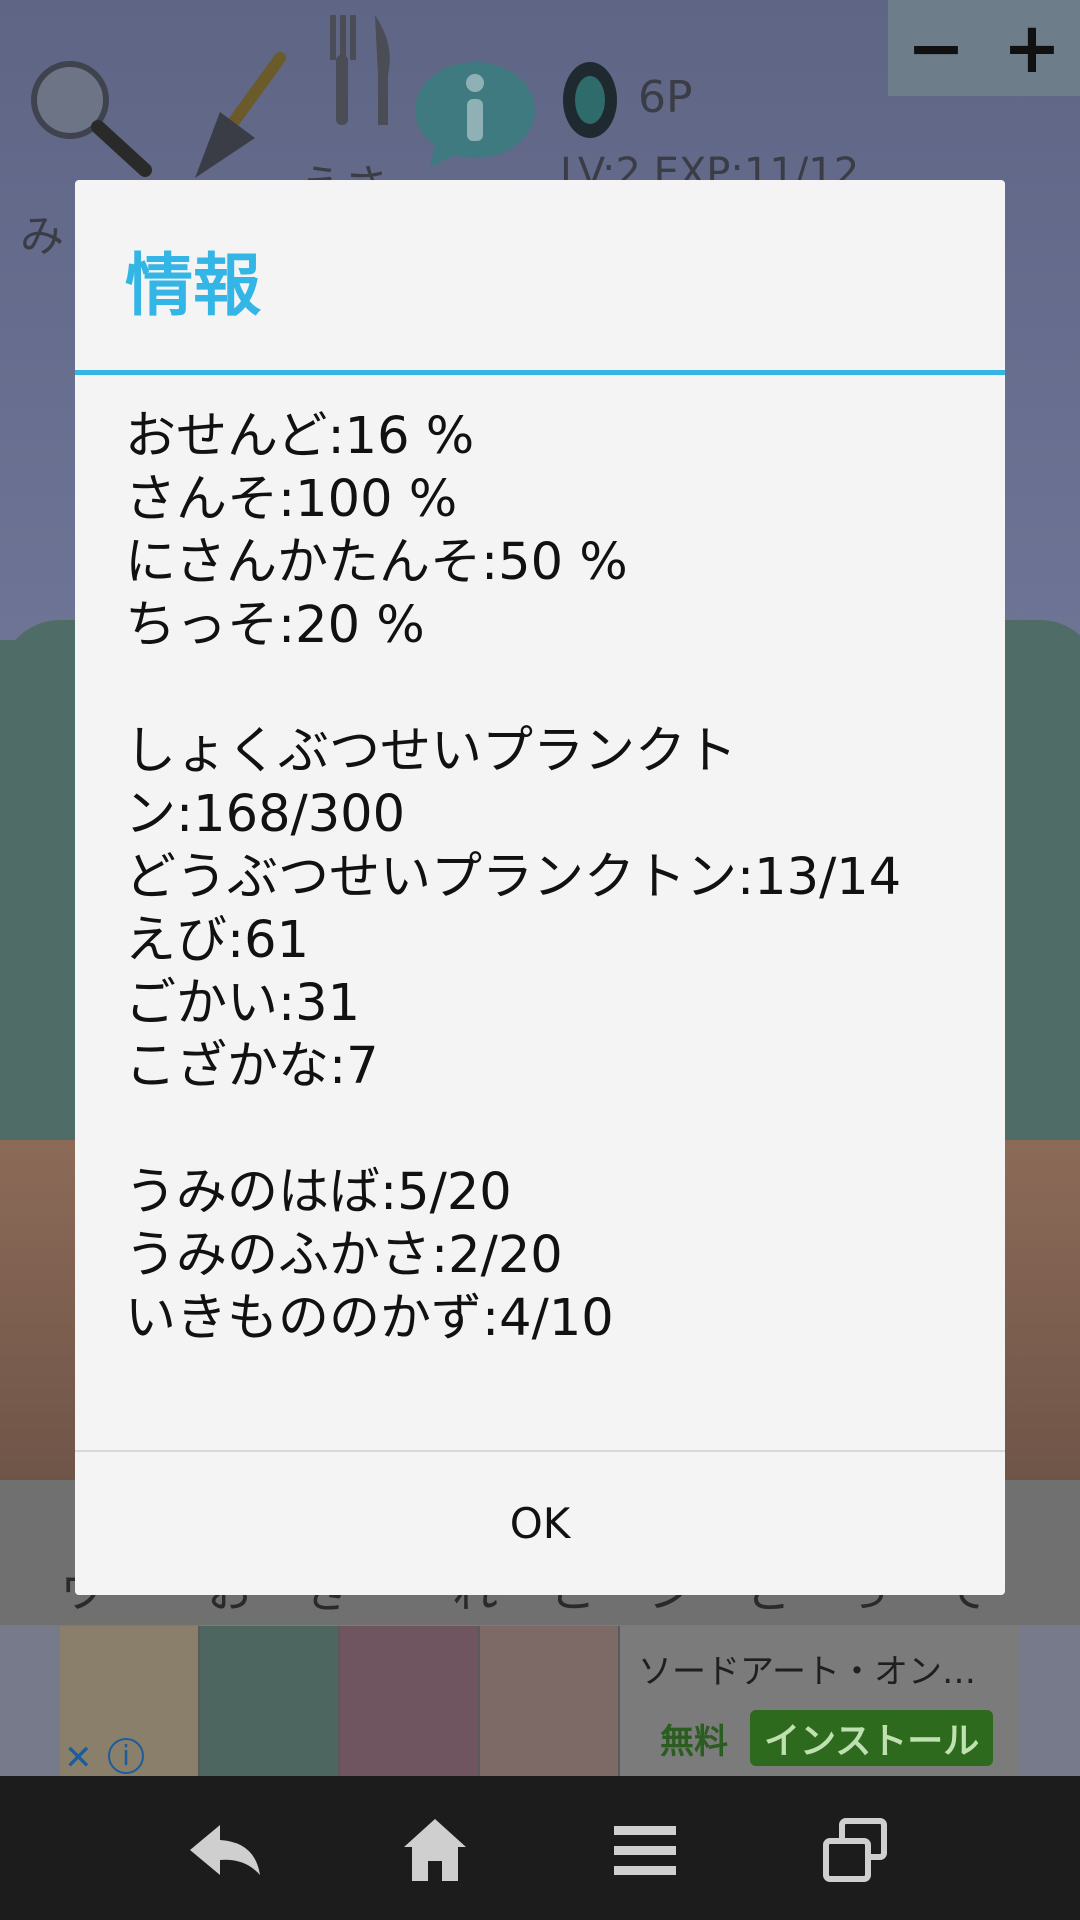 The height and width of the screenshot is (1920, 1080). Describe the element at coordinates (694, 1742) in the screenshot. I see `ad-price: 無料` at that location.